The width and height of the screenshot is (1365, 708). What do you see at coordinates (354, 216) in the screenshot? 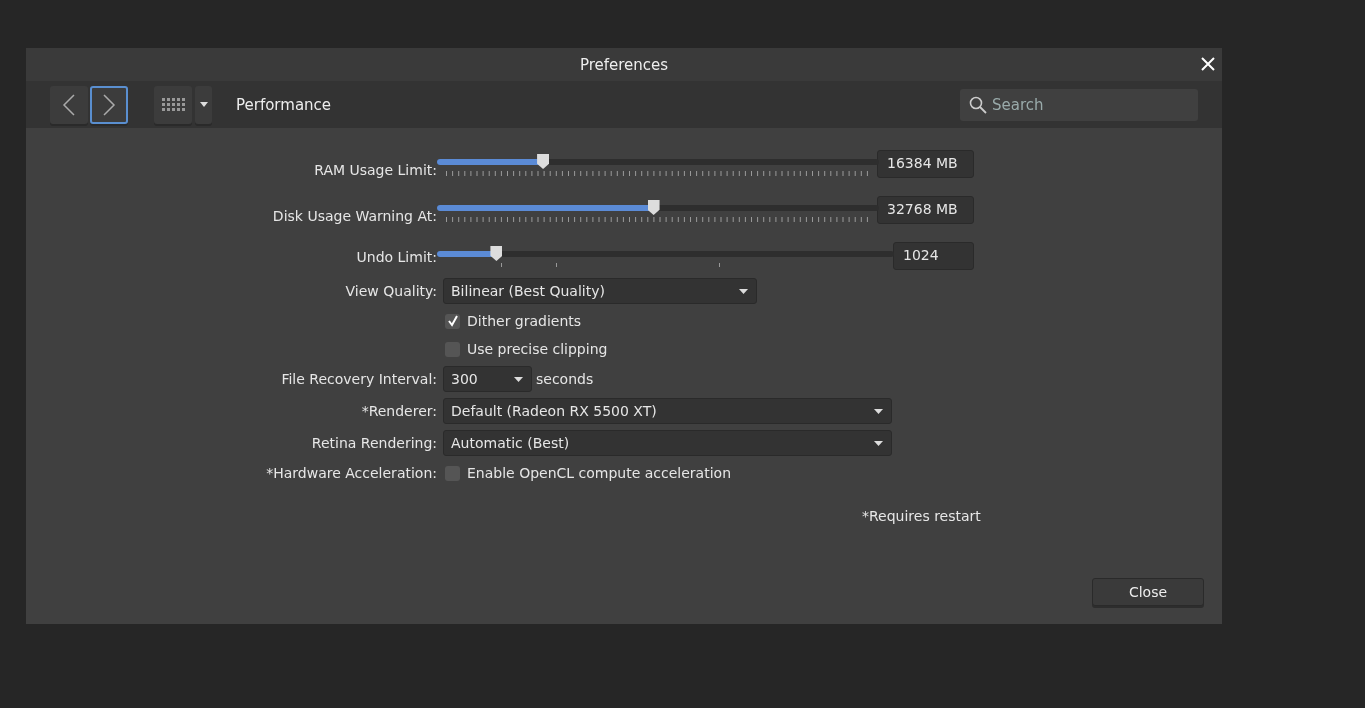
I see `field-label: Disk Usage Warning At:` at bounding box center [354, 216].